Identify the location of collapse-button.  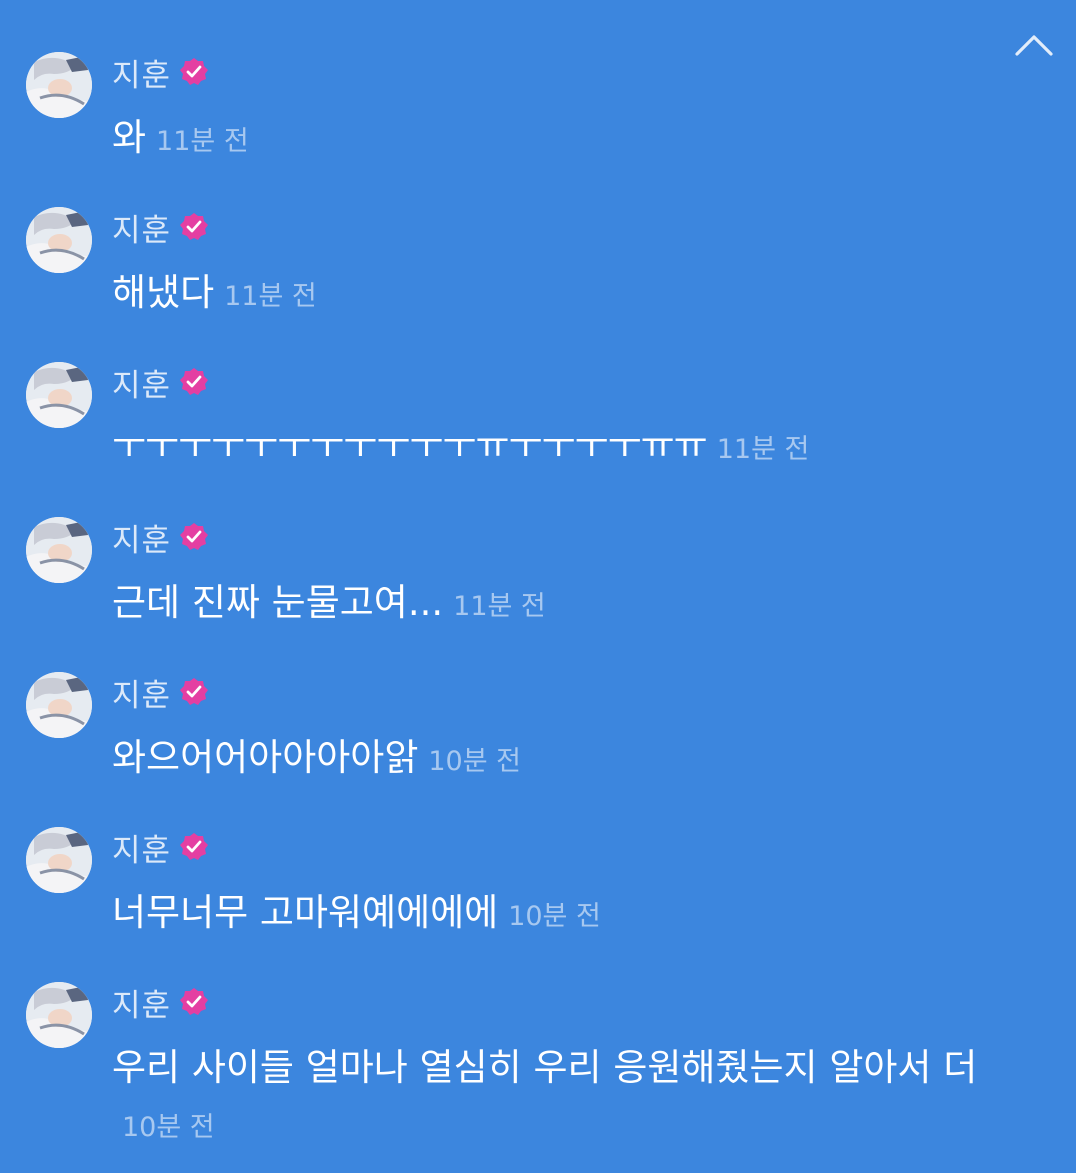
(1034, 45).